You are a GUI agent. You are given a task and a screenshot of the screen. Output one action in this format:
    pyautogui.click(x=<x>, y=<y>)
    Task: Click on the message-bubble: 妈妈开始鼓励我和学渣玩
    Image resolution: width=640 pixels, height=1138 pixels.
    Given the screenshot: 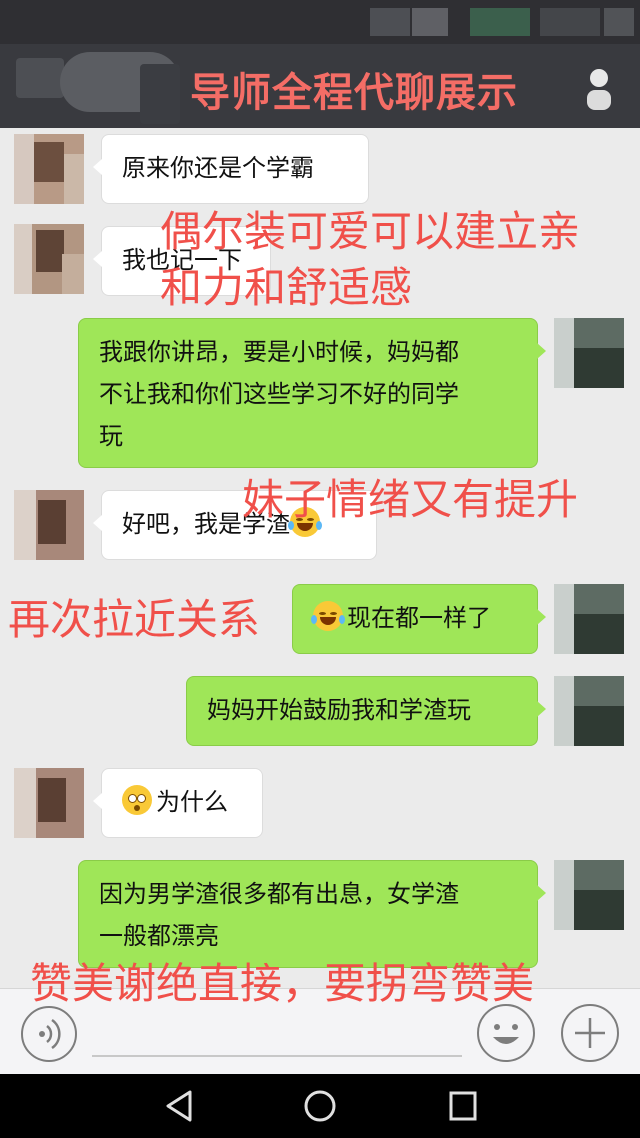 What is the action you would take?
    pyautogui.click(x=366, y=711)
    